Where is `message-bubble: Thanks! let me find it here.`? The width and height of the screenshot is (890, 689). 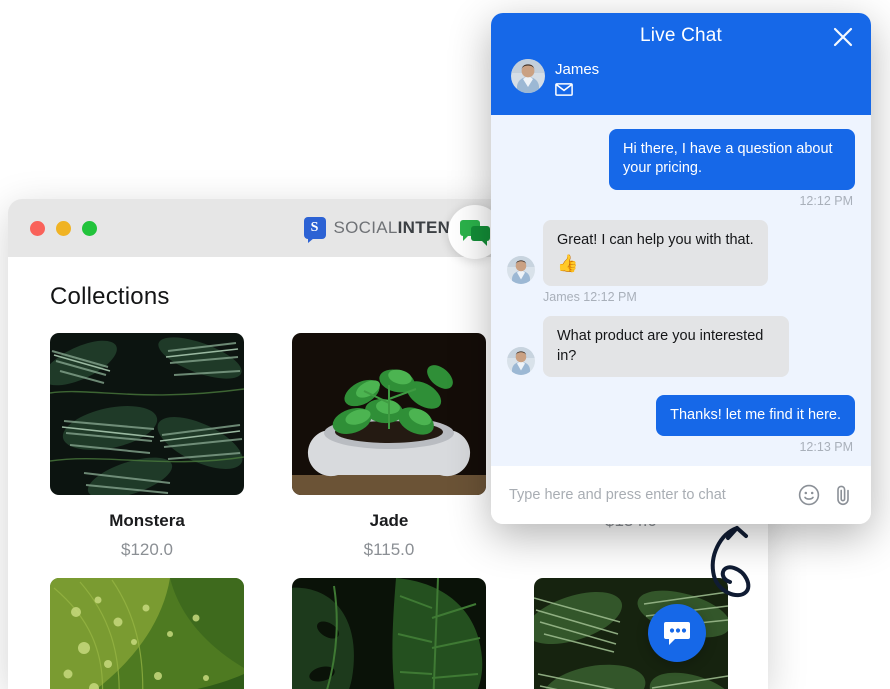 message-bubble: Thanks! let me find it here. is located at coordinates (755, 416).